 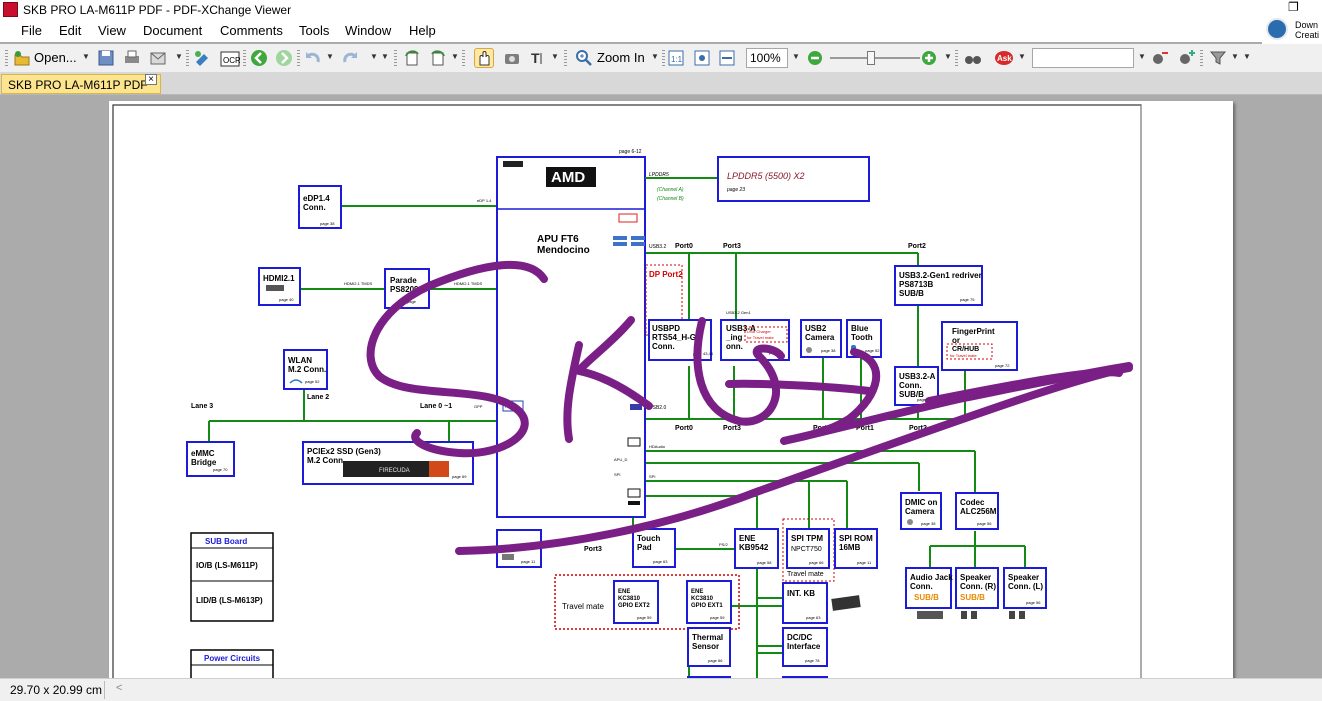 What do you see at coordinates (1187, 58) in the screenshot?
I see `find-next-icon` at bounding box center [1187, 58].